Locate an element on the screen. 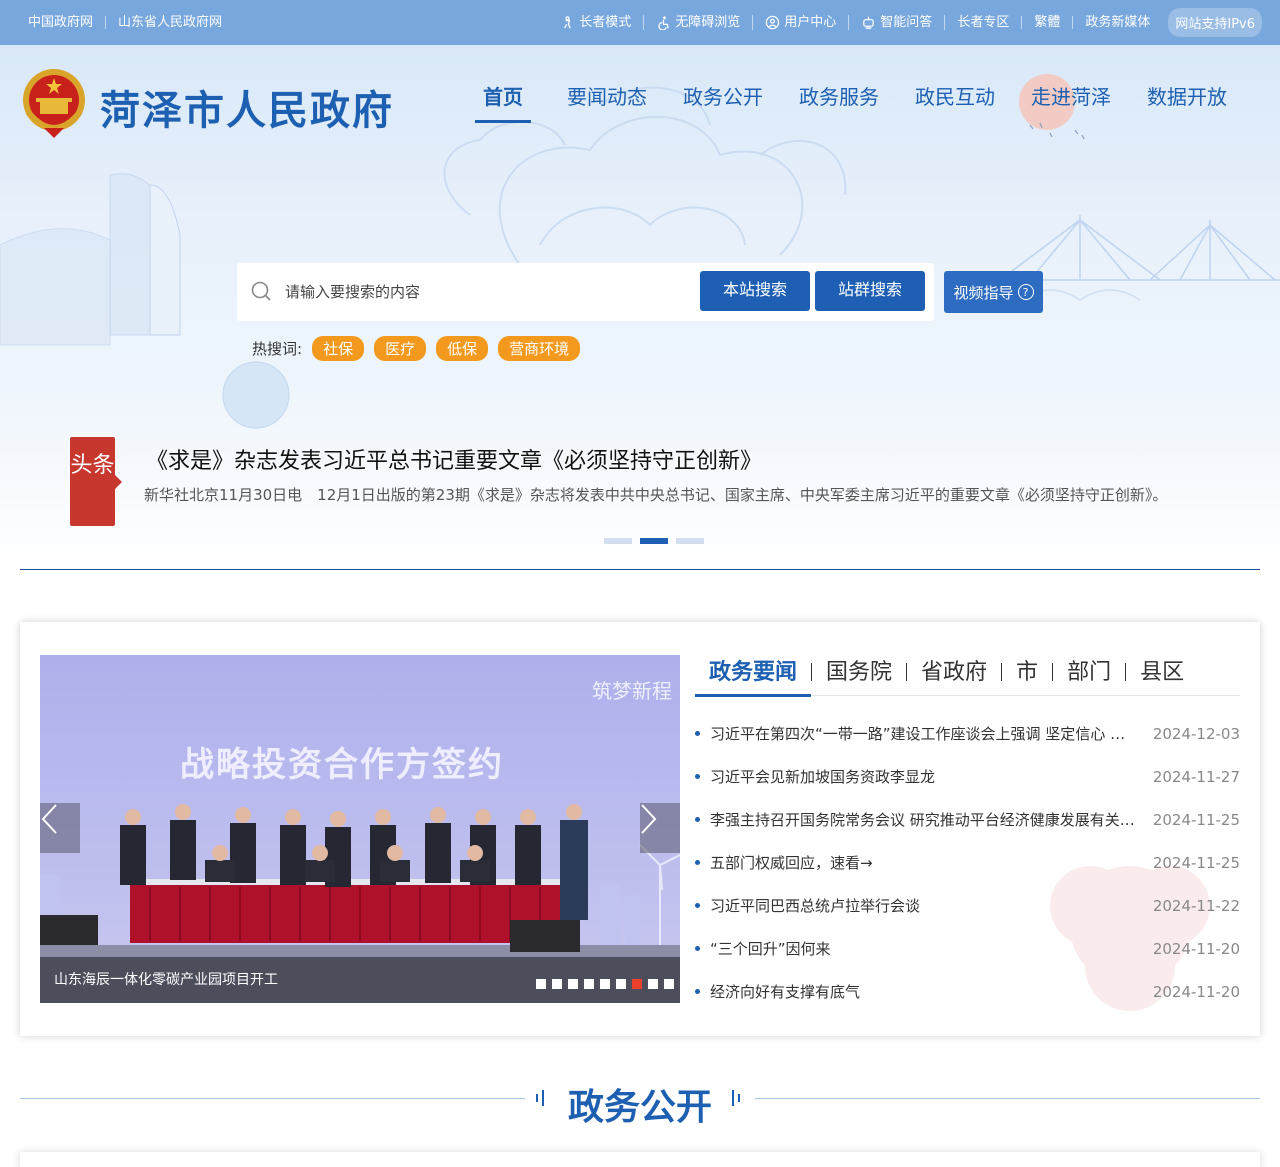  smart-qa-link: 智能问答 is located at coordinates (897, 22).